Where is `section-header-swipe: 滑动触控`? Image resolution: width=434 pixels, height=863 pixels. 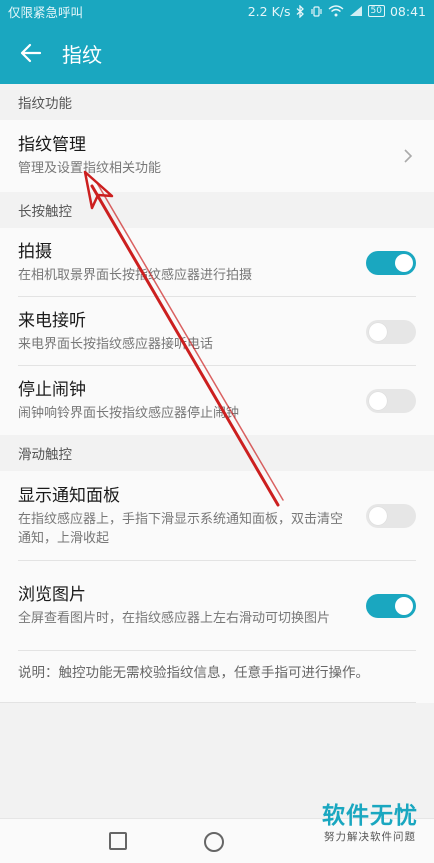
section-header-swipe: 滑动触控 is located at coordinates (217, 453).